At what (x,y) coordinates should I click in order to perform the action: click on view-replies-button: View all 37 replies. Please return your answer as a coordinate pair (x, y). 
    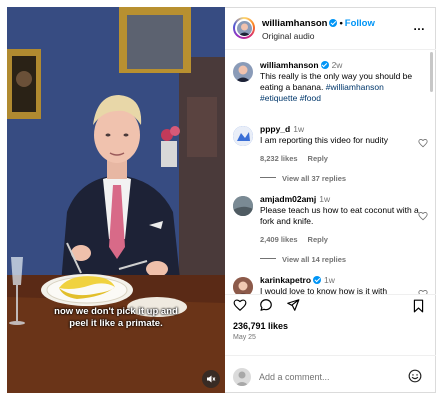
    Looking at the image, I should click on (303, 178).